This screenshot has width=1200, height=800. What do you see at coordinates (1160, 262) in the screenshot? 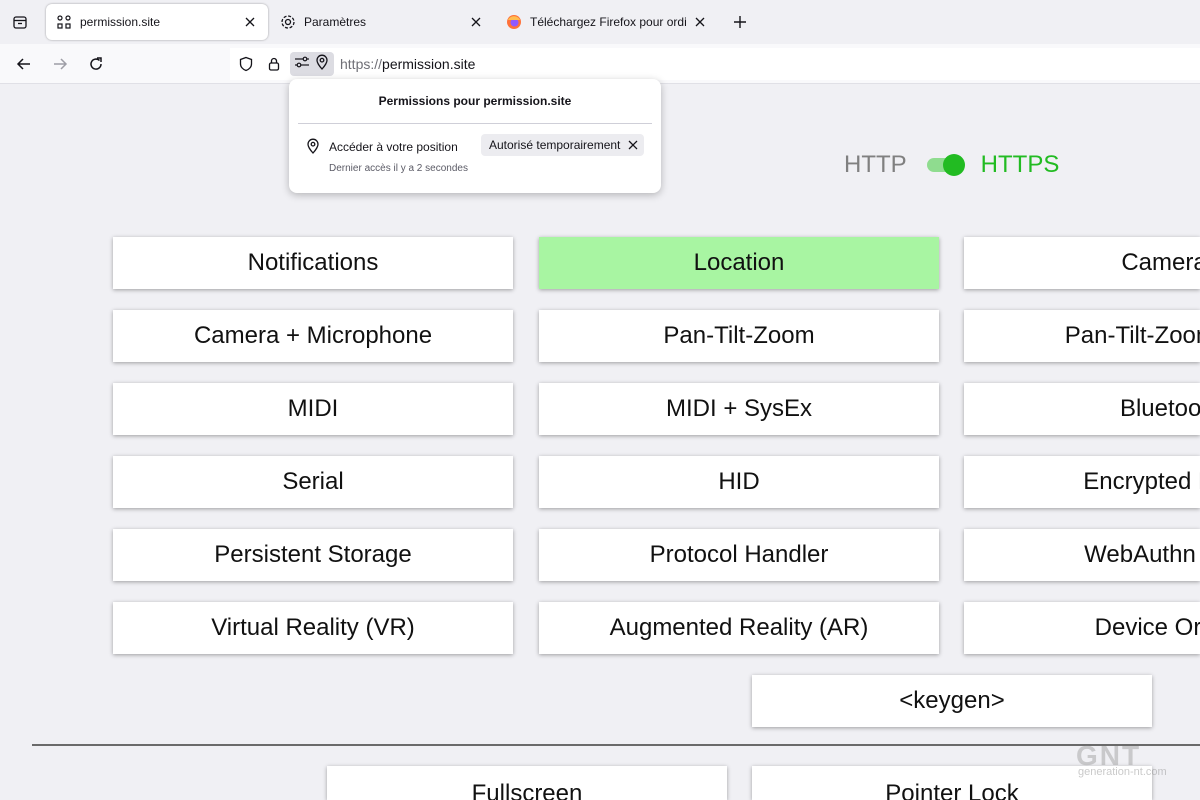
I see `button-label: Camera` at bounding box center [1160, 262].